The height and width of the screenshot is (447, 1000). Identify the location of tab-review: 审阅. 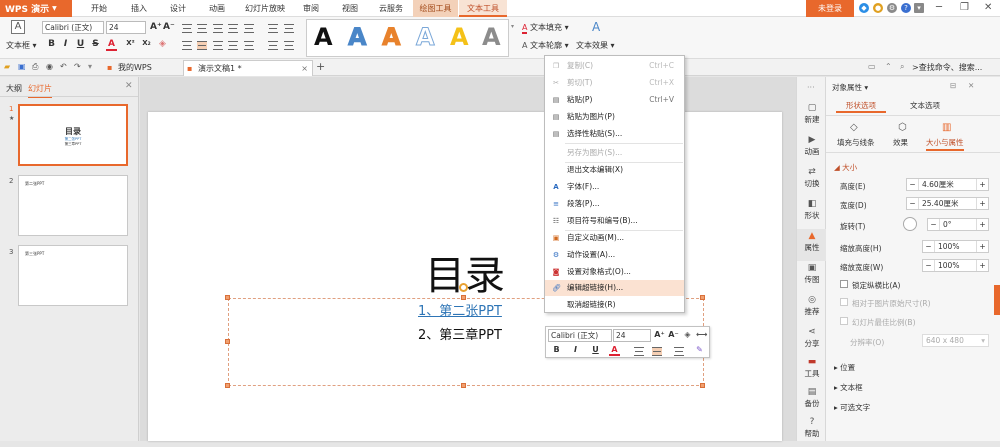
(311, 8).